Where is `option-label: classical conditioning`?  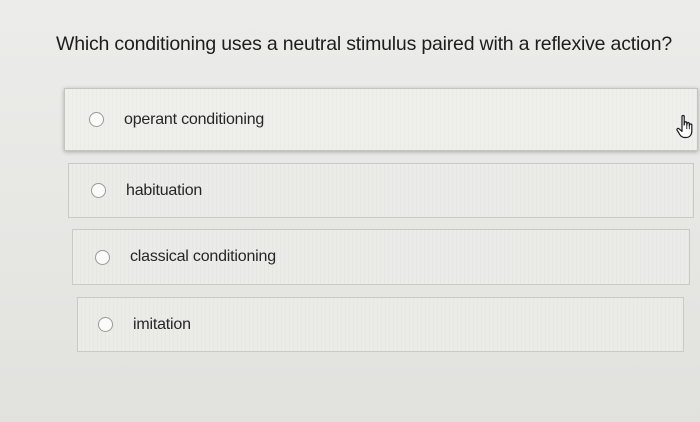
option-label: classical conditioning is located at coordinates (203, 256).